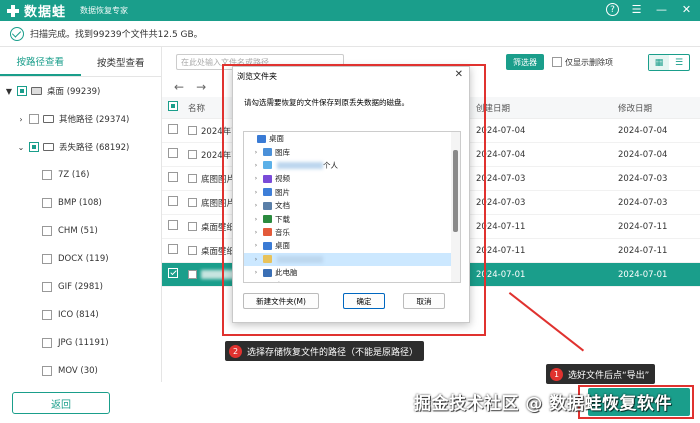  What do you see at coordinates (40, 61) in the screenshot?
I see `tab-by-path: 按路径查看` at bounding box center [40, 61].